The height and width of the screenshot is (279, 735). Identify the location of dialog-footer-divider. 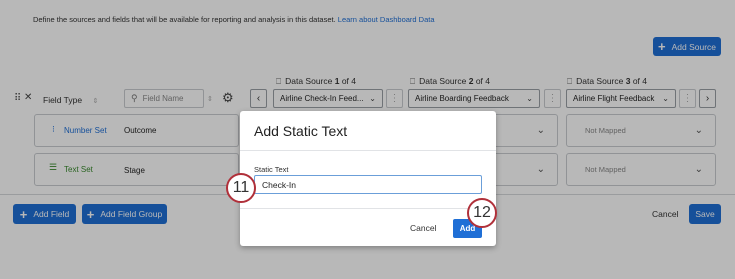
(368, 208).